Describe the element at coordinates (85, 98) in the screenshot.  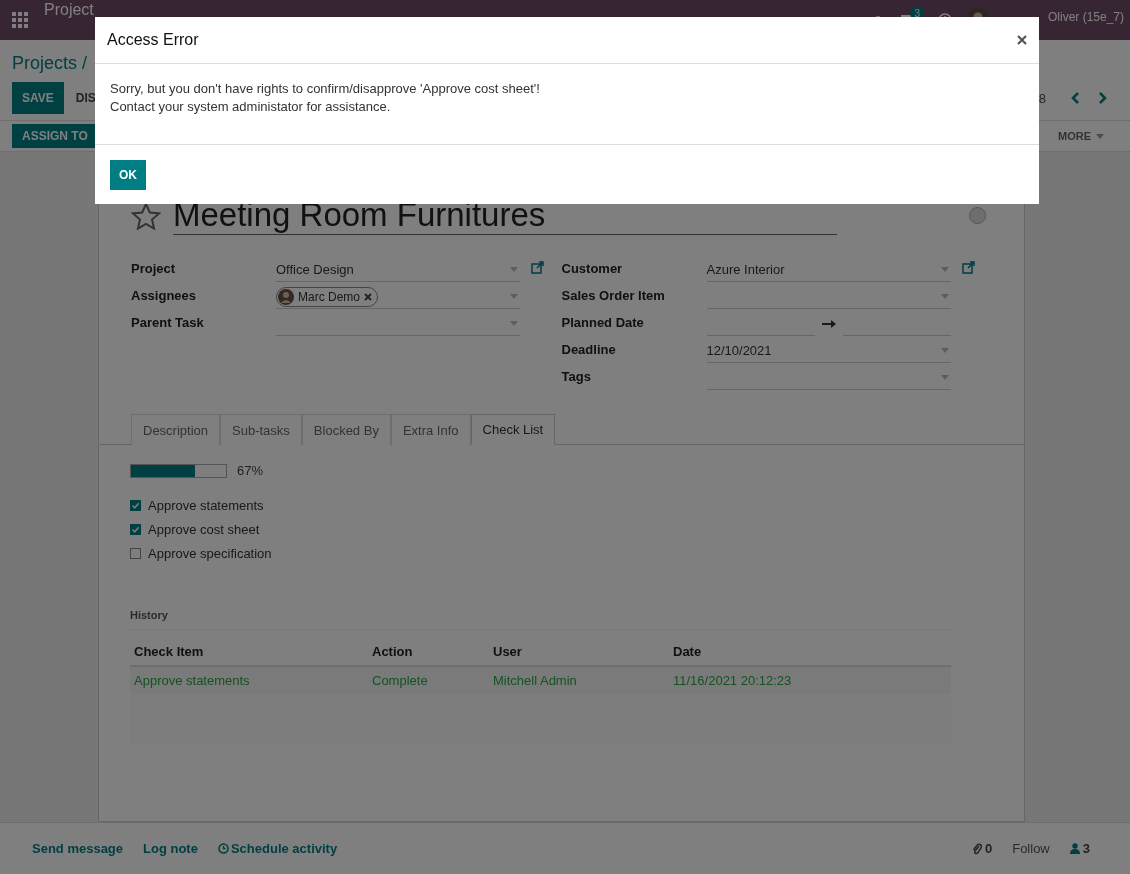
I see `discard-button: DIS` at that location.